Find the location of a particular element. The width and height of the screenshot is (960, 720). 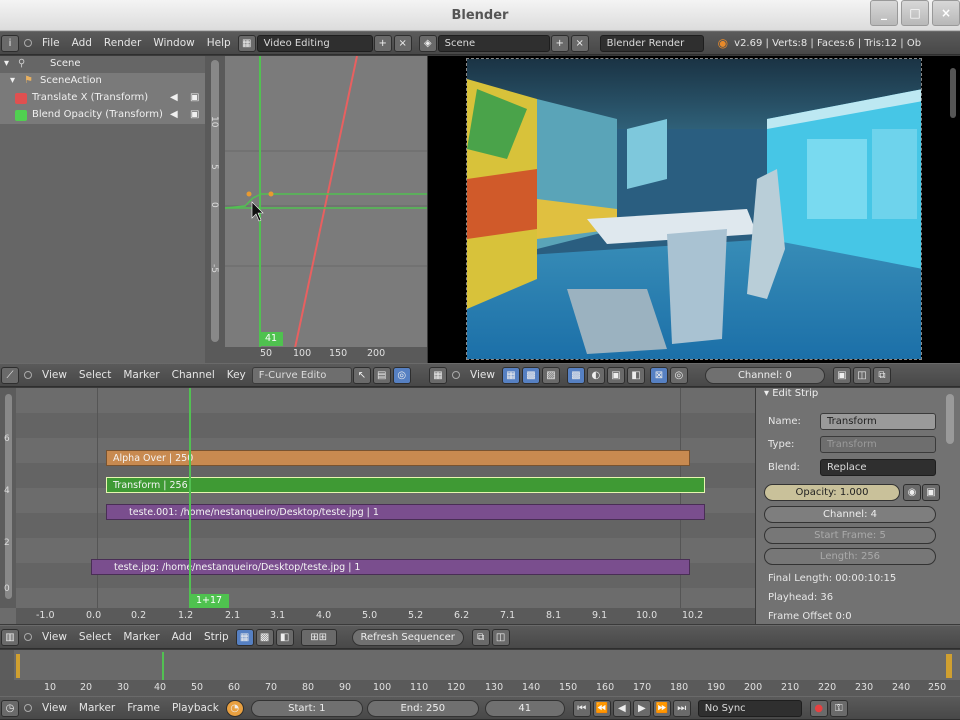

close-button: × is located at coordinates (946, 13).